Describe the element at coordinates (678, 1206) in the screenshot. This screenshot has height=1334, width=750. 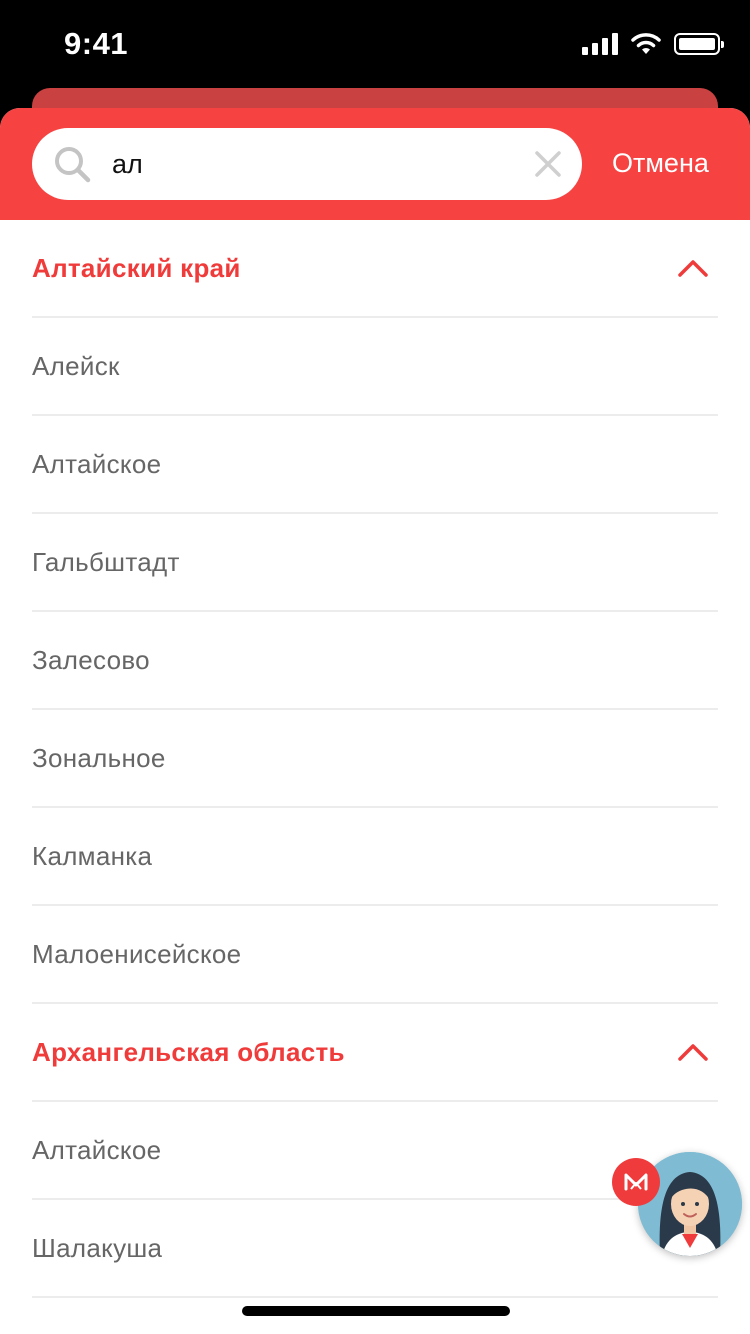
I see `assistant-button` at that location.